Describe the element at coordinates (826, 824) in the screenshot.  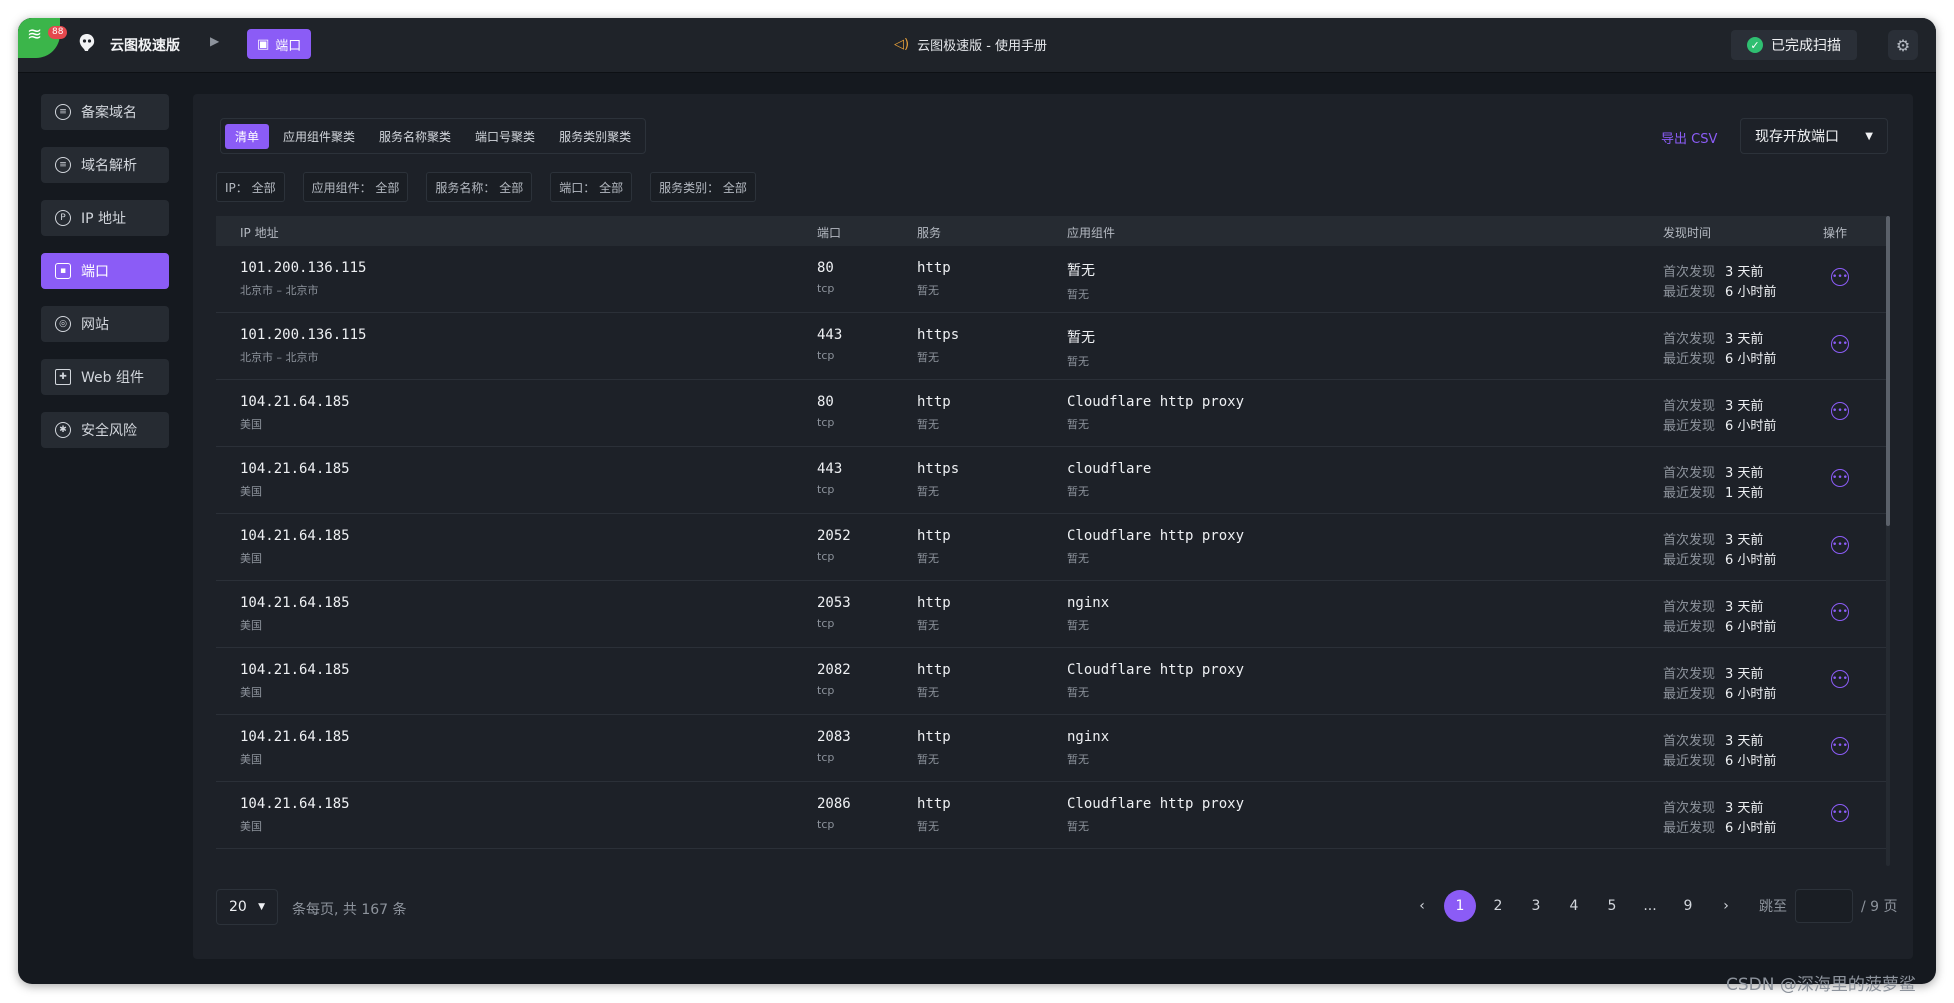
I see `port-protocol: tcp` at that location.